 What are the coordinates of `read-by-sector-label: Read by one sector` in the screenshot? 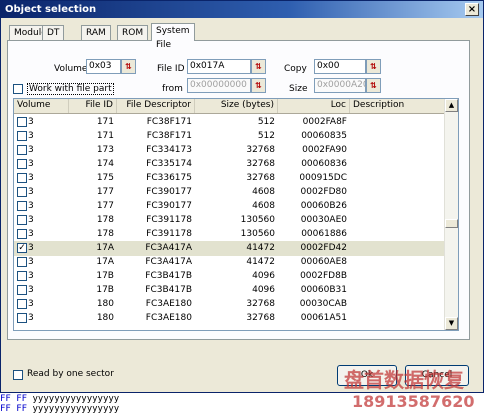 It's located at (70, 374).